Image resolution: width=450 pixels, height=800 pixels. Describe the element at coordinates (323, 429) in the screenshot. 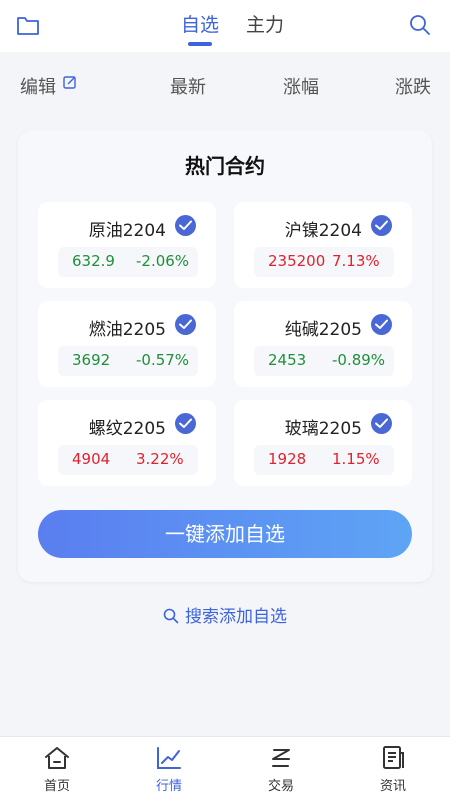

I see `contract-name: 玻璃2205` at that location.